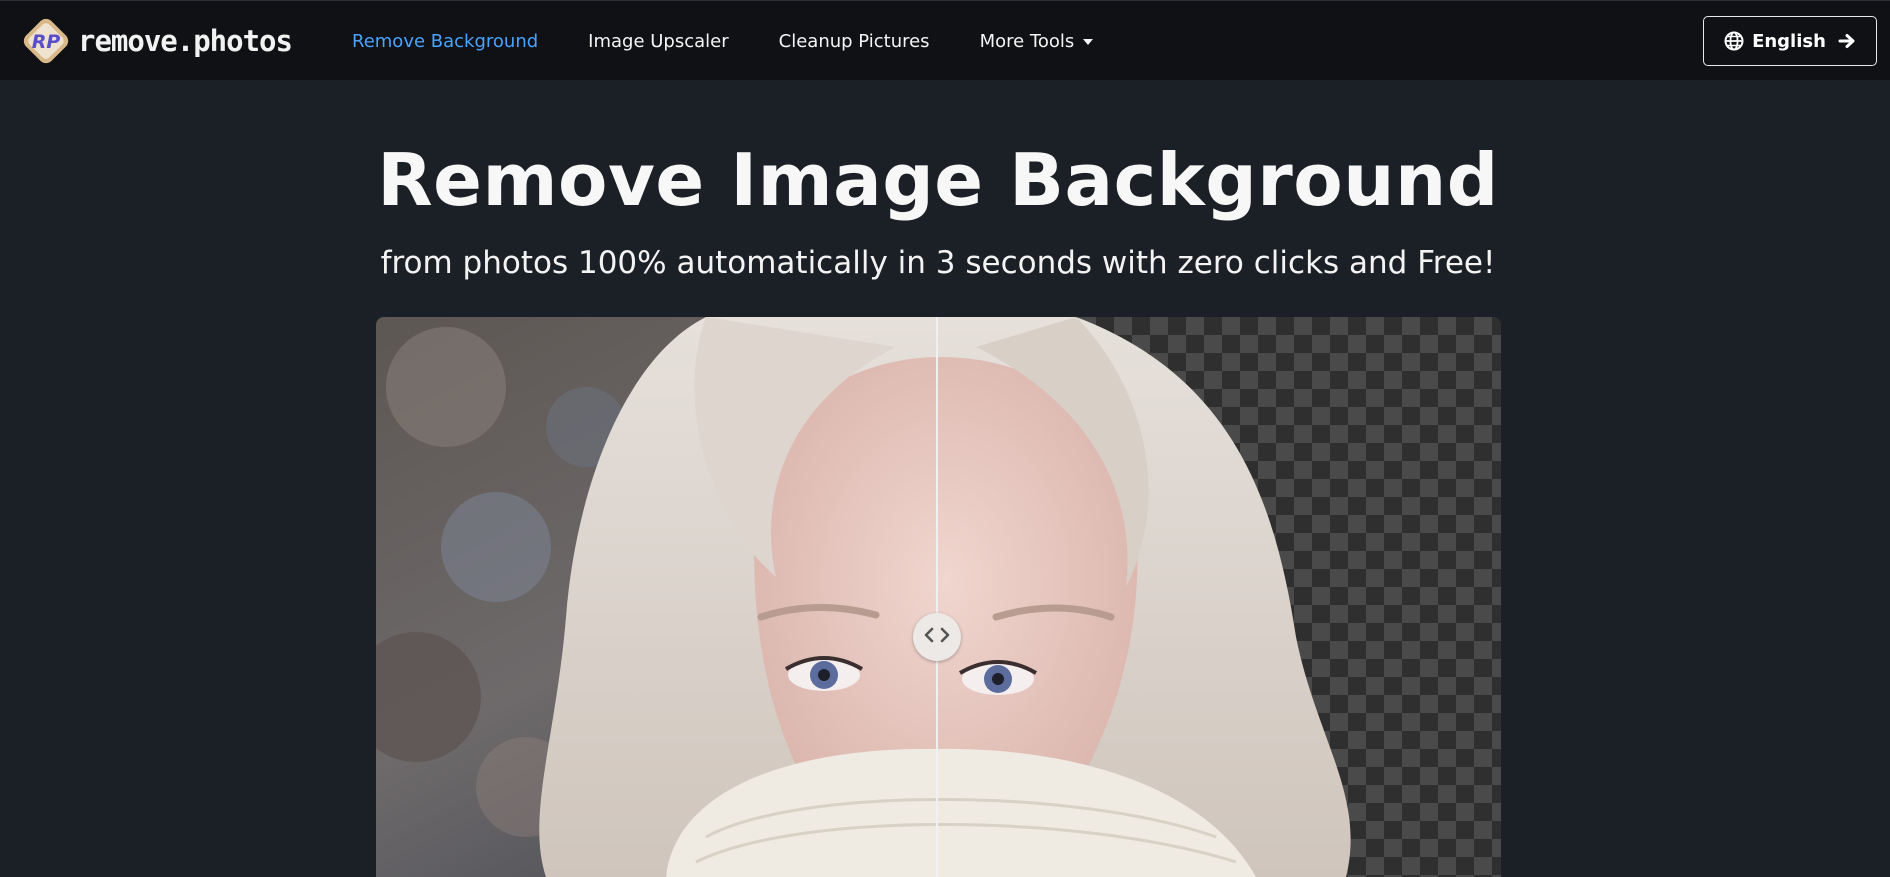 This screenshot has width=1890, height=877. What do you see at coordinates (658, 41) in the screenshot?
I see `nav-image-upscaler: Image Upscaler` at bounding box center [658, 41].